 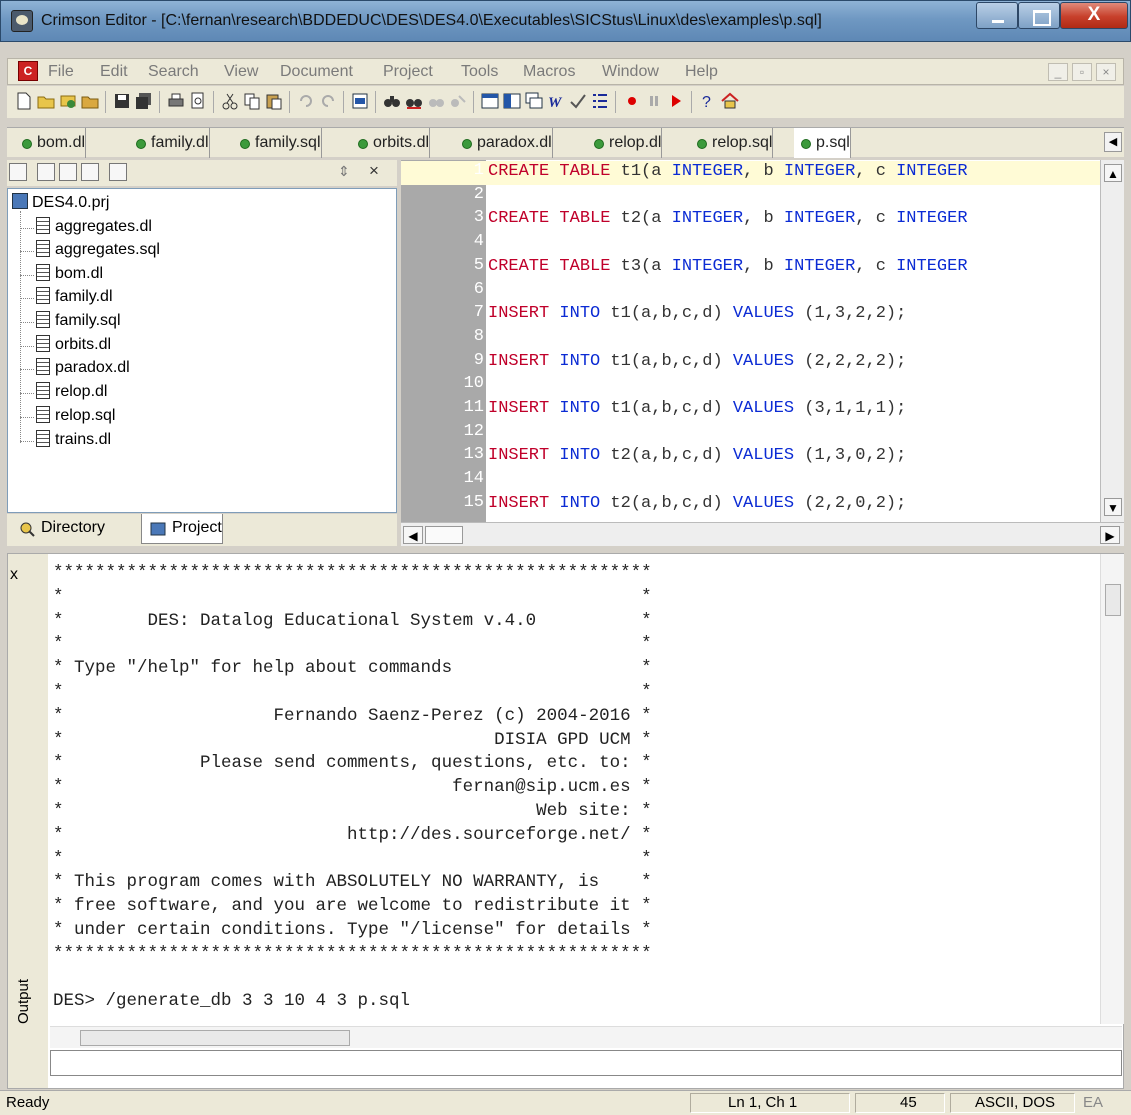 I want to click on menu-macros: Macros, so click(x=549, y=72).